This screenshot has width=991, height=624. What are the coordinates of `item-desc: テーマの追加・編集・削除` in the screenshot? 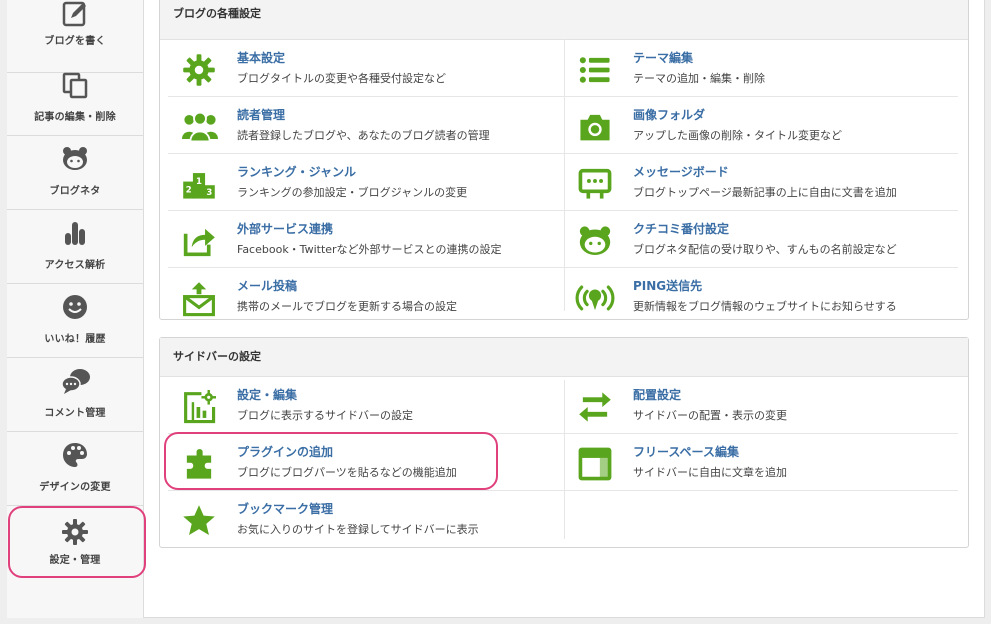 It's located at (699, 78).